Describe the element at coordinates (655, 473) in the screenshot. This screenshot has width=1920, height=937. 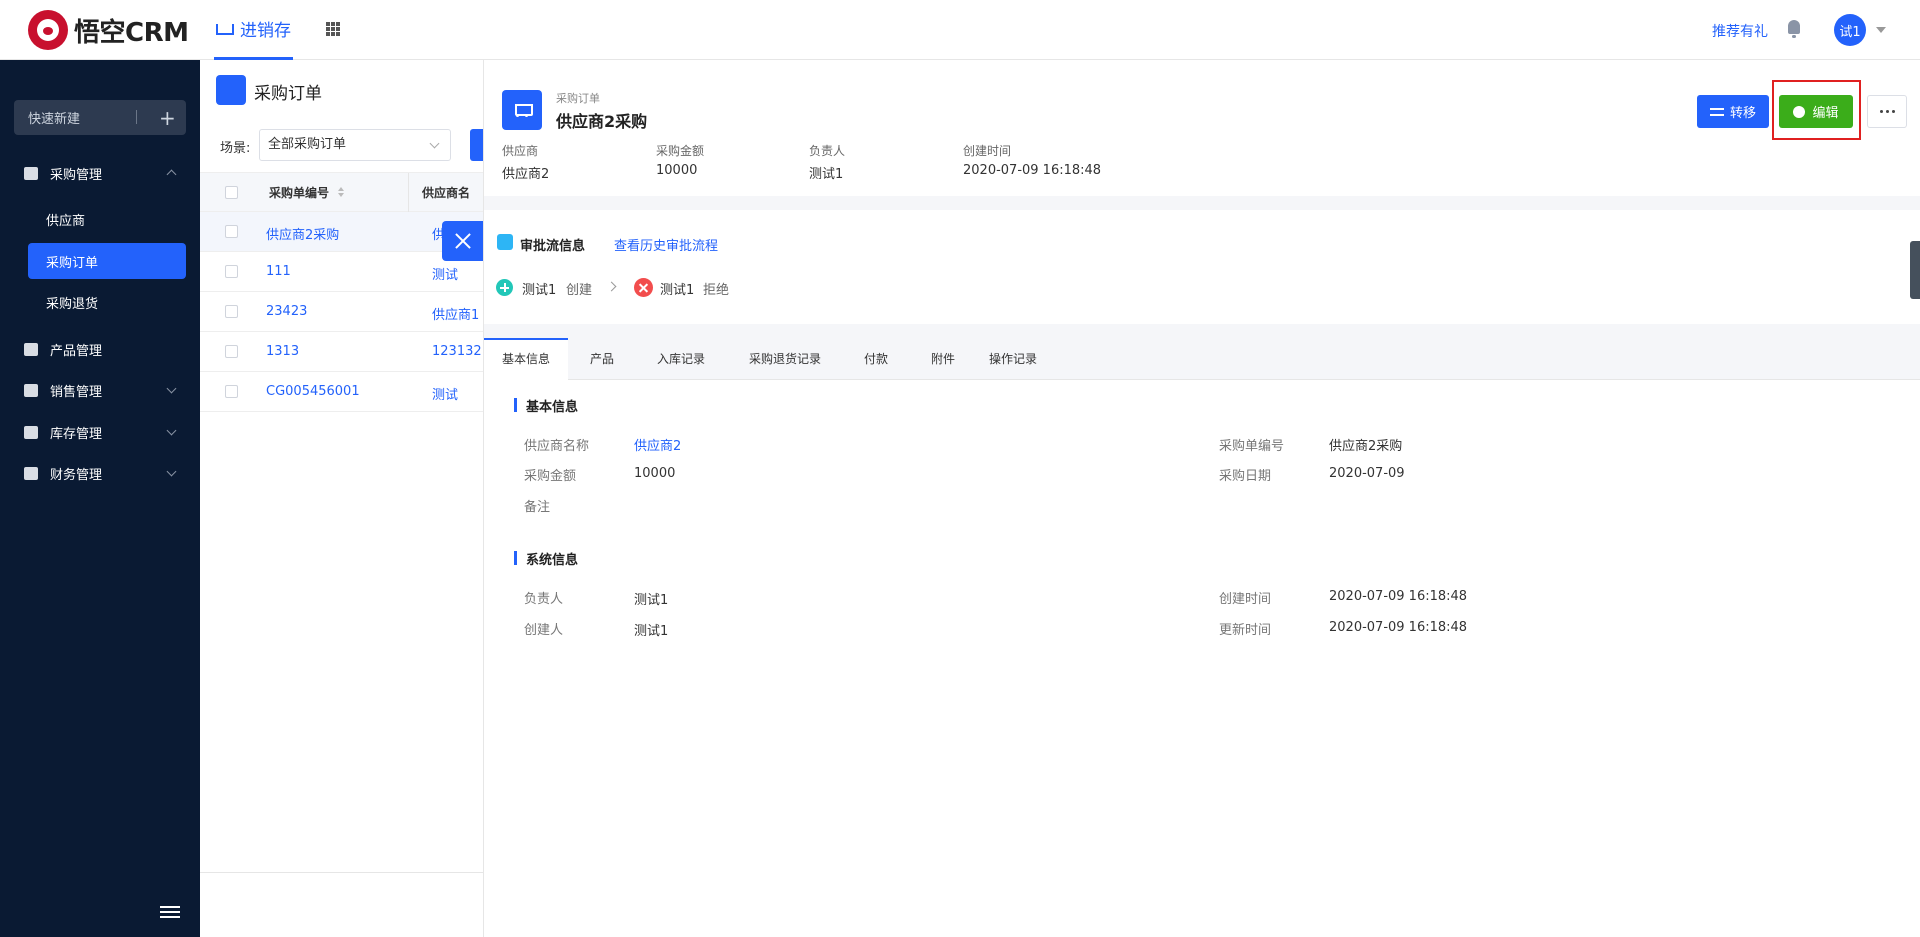
I see `field-value: 10000` at that location.